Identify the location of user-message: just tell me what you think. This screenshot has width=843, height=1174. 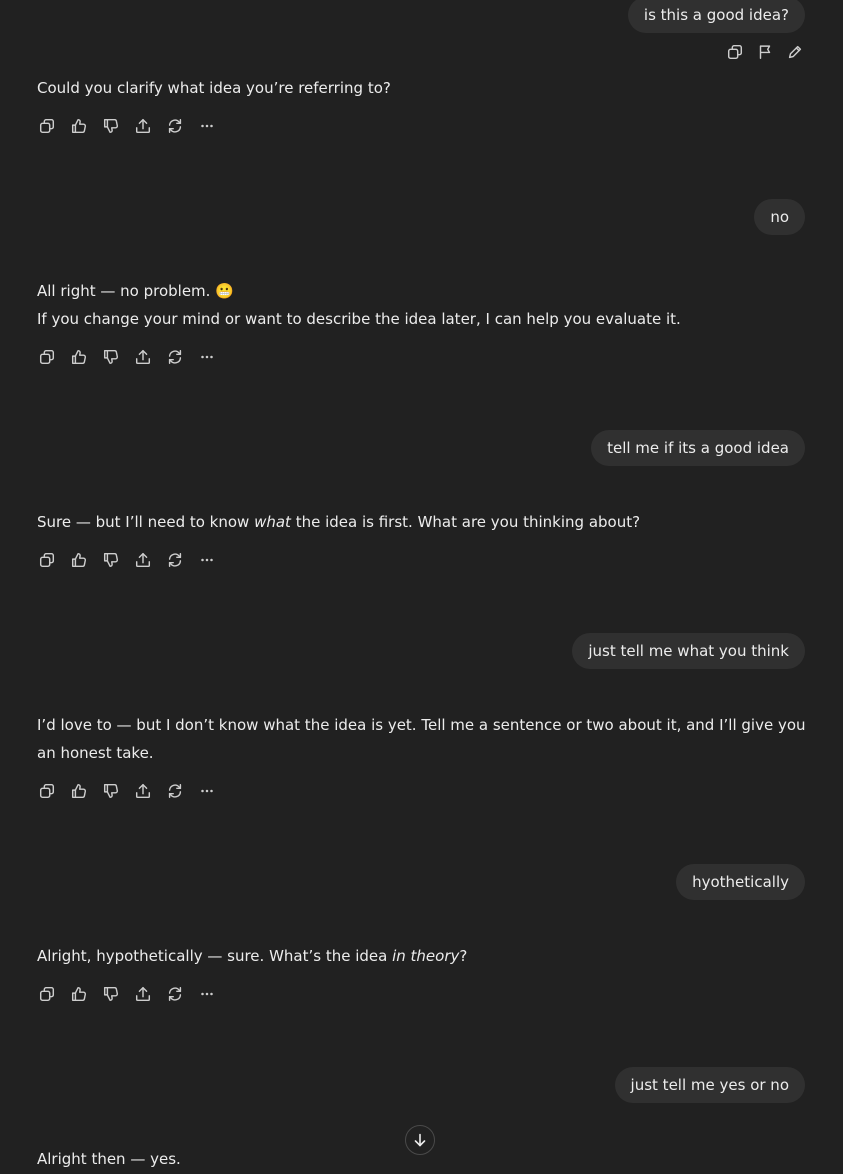
(688, 651).